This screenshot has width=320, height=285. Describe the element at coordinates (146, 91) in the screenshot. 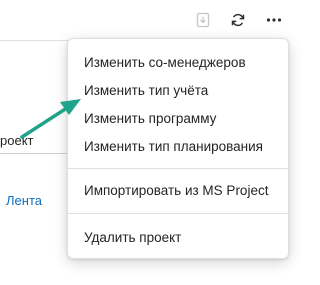

I see `menu-item-edit-accounting-type: Изменить тип учёта` at that location.